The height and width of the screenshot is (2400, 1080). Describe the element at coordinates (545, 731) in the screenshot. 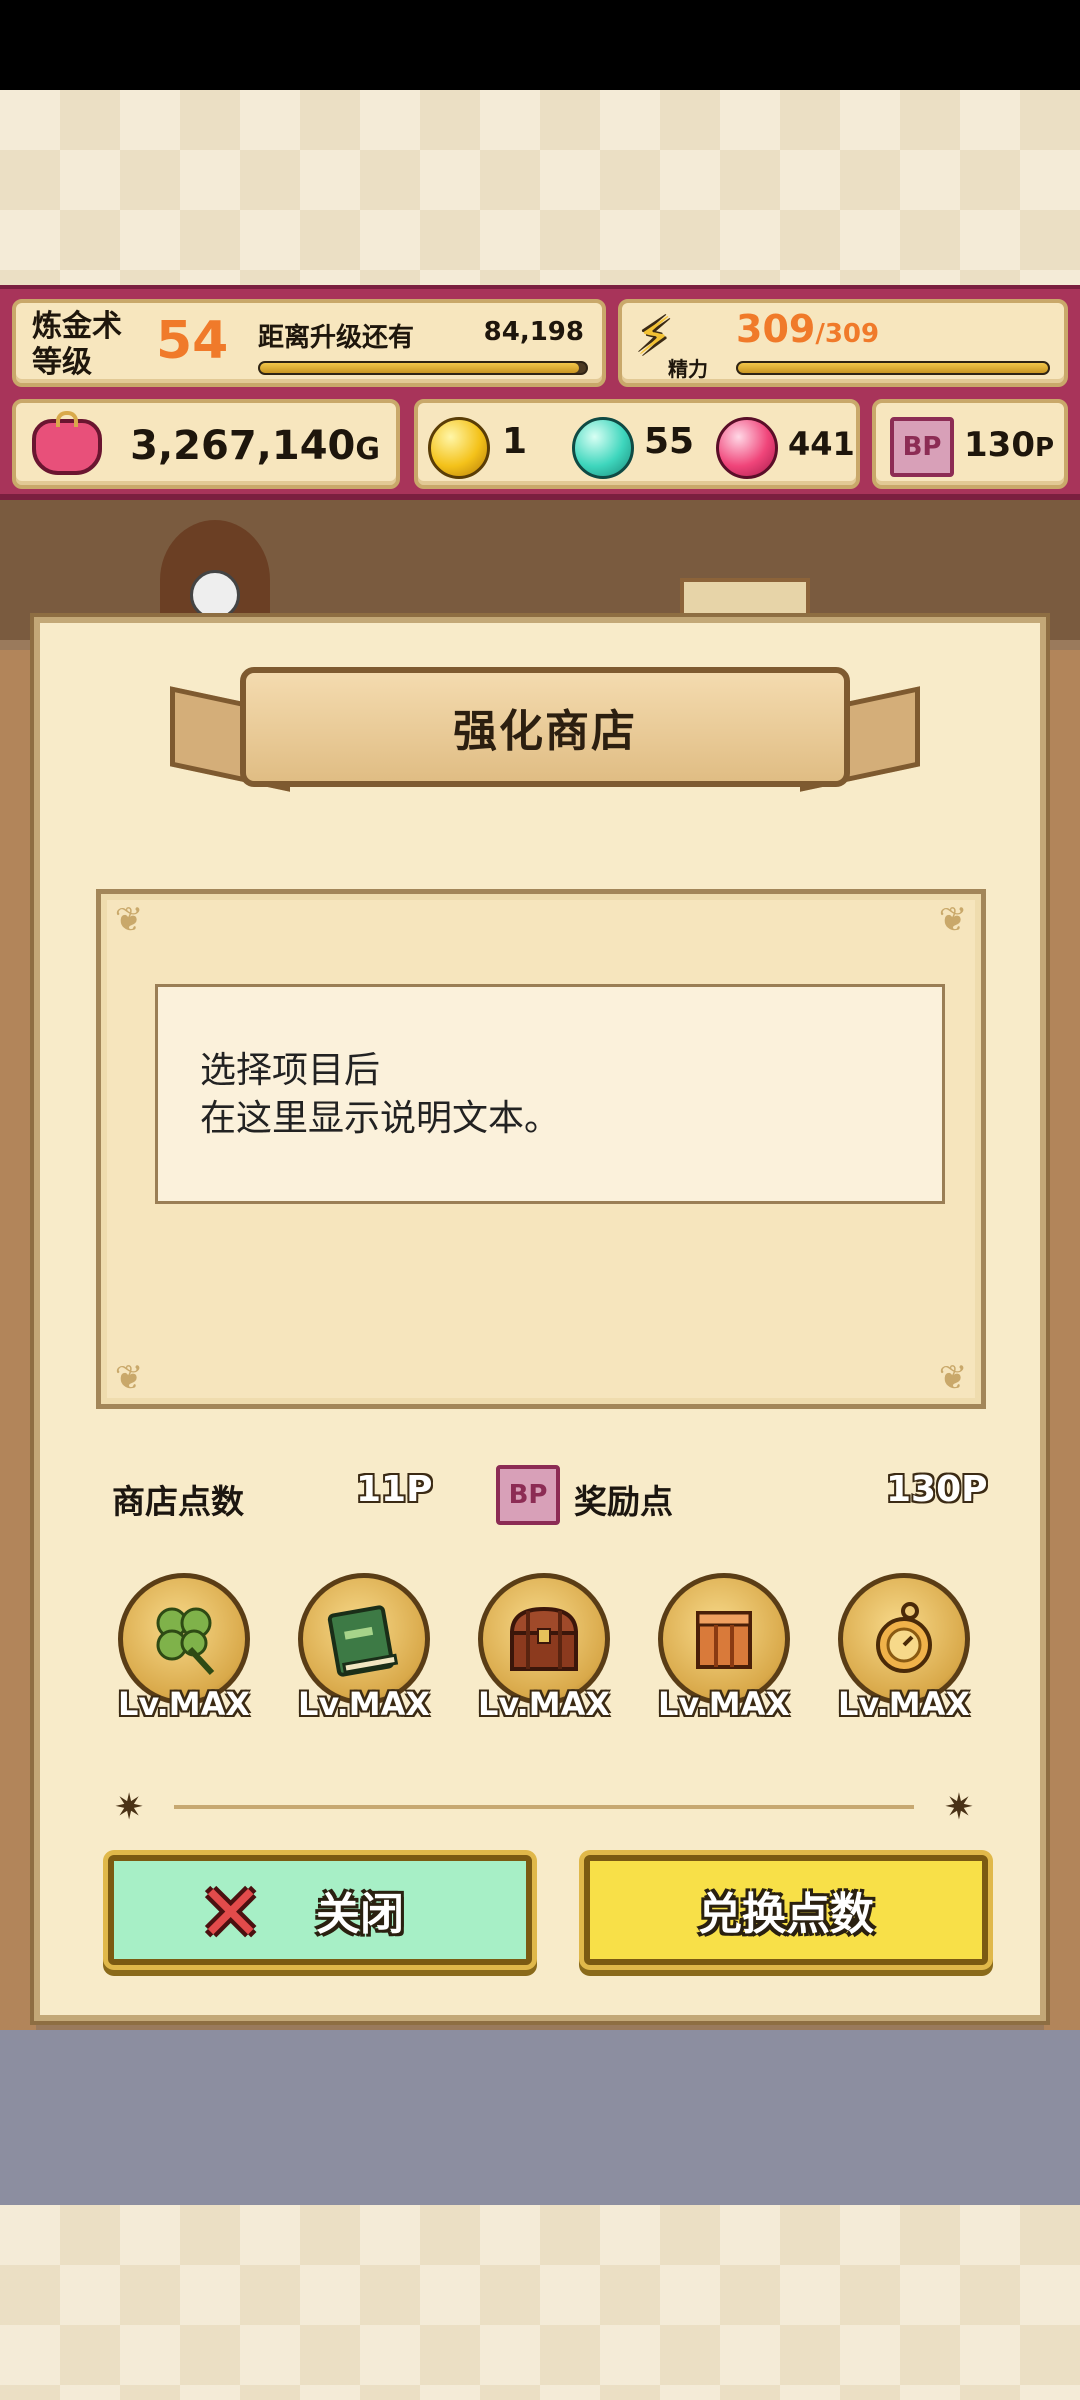

I see `dialog-title: 强化商店` at that location.